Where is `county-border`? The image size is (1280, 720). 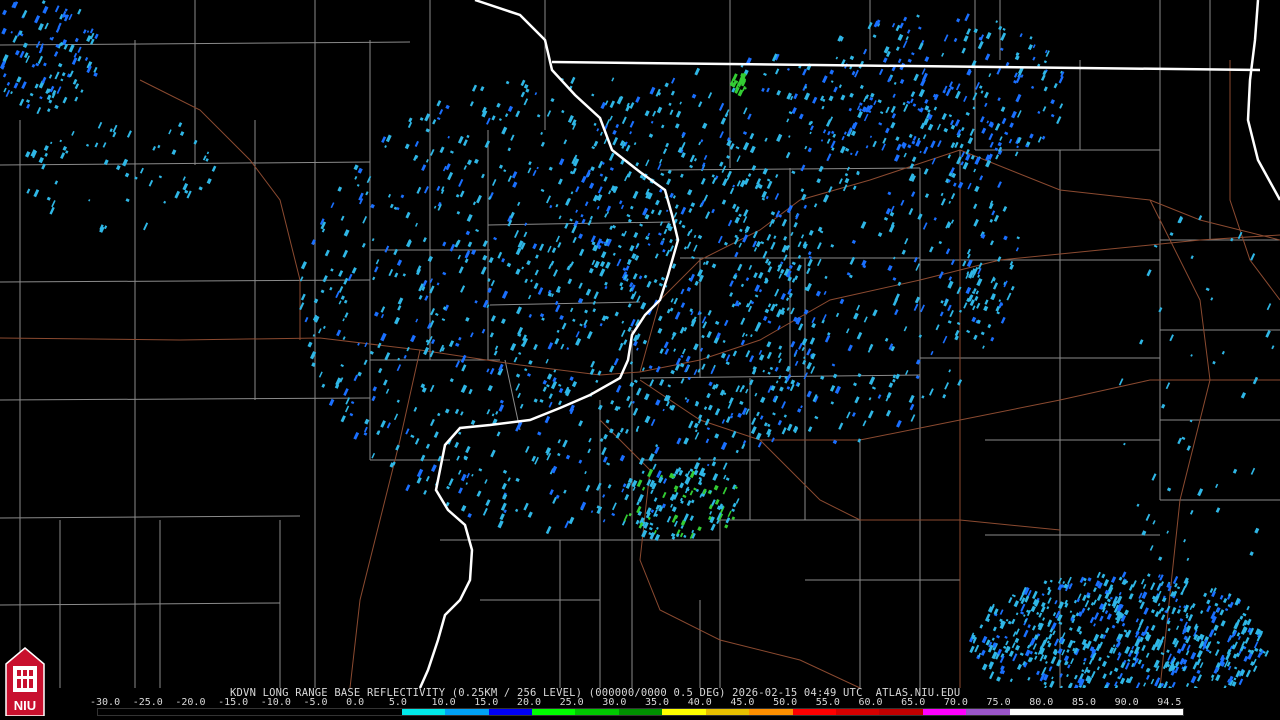
county-border is located at coordinates (579, 223).